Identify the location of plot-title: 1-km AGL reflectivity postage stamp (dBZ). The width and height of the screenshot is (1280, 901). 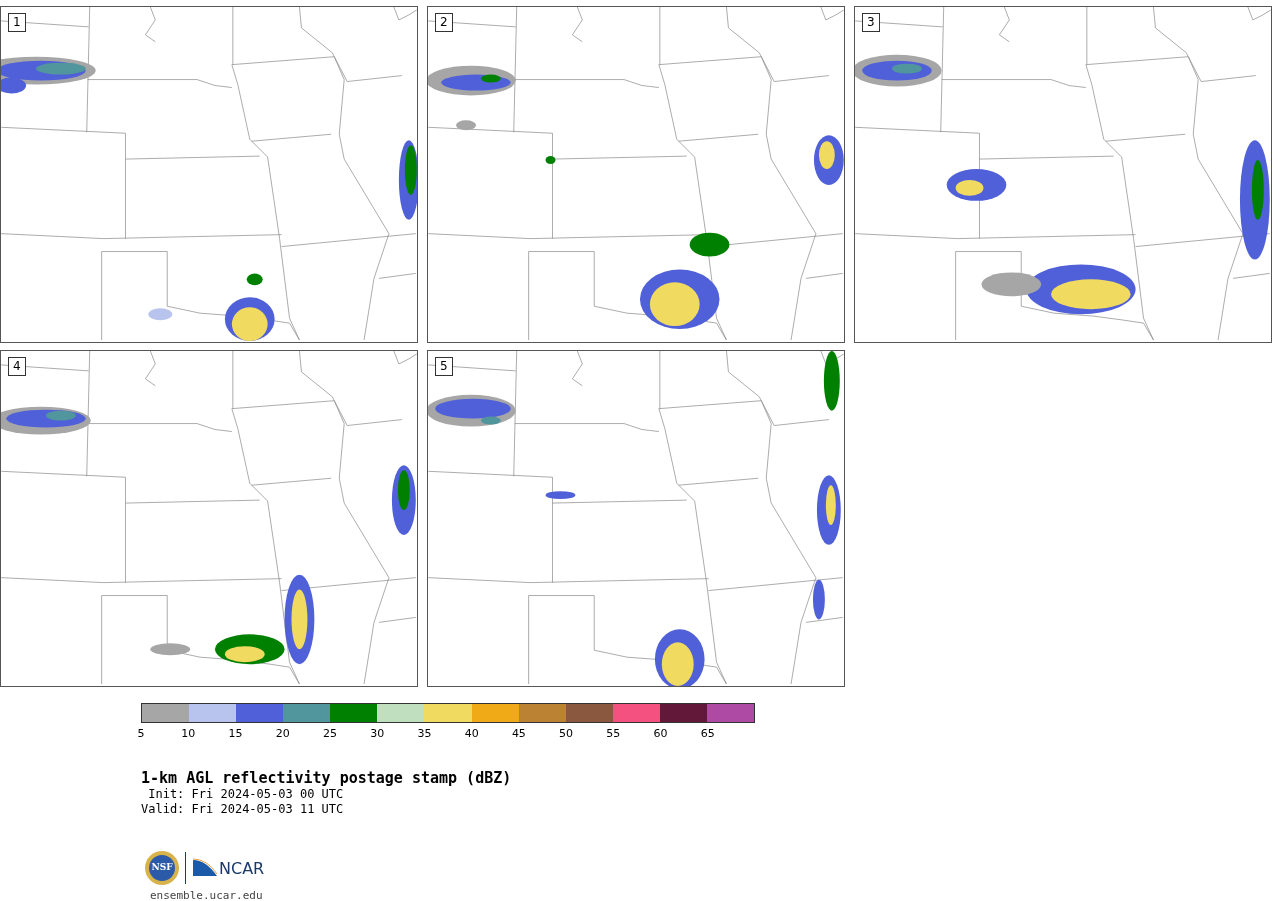
(327, 778).